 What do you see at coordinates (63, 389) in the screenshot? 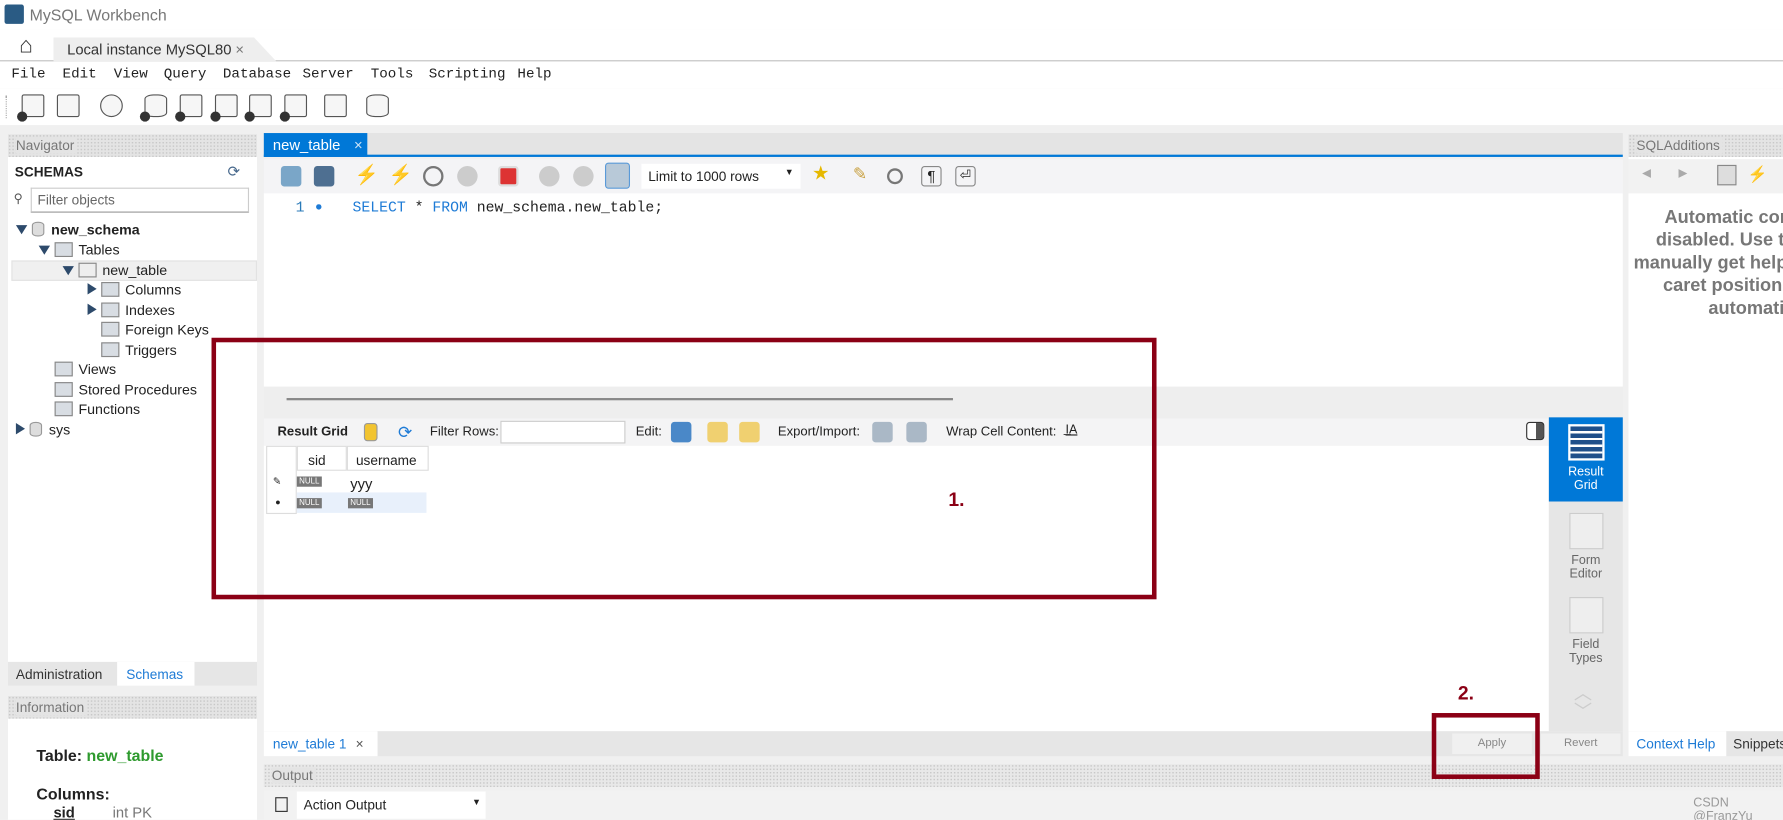
I see `procedures-icon` at bounding box center [63, 389].